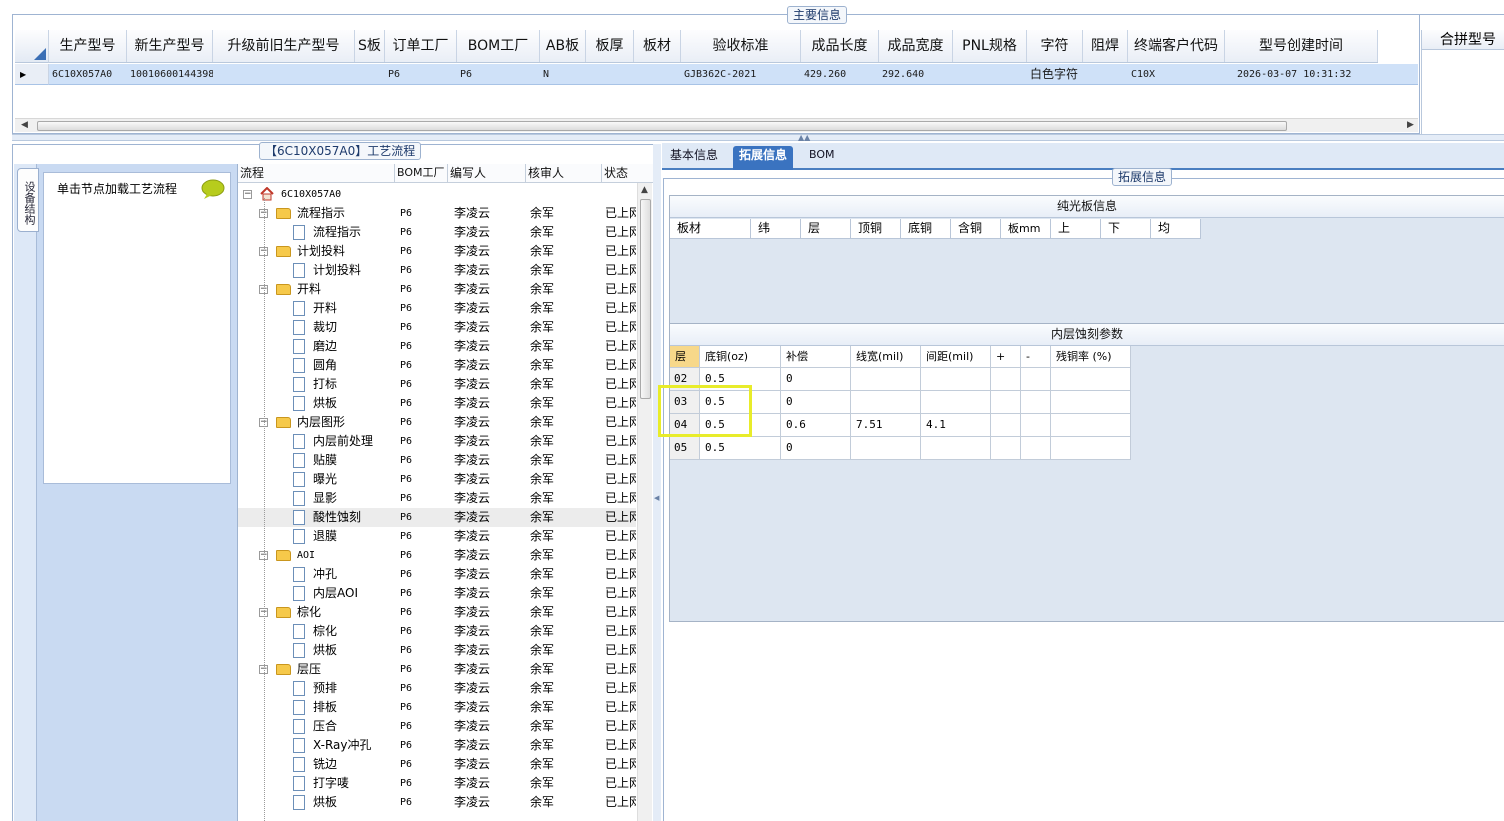  I want to click on tree-row: 预排 P6 李凌云 余军 已上网, so click(437, 688).